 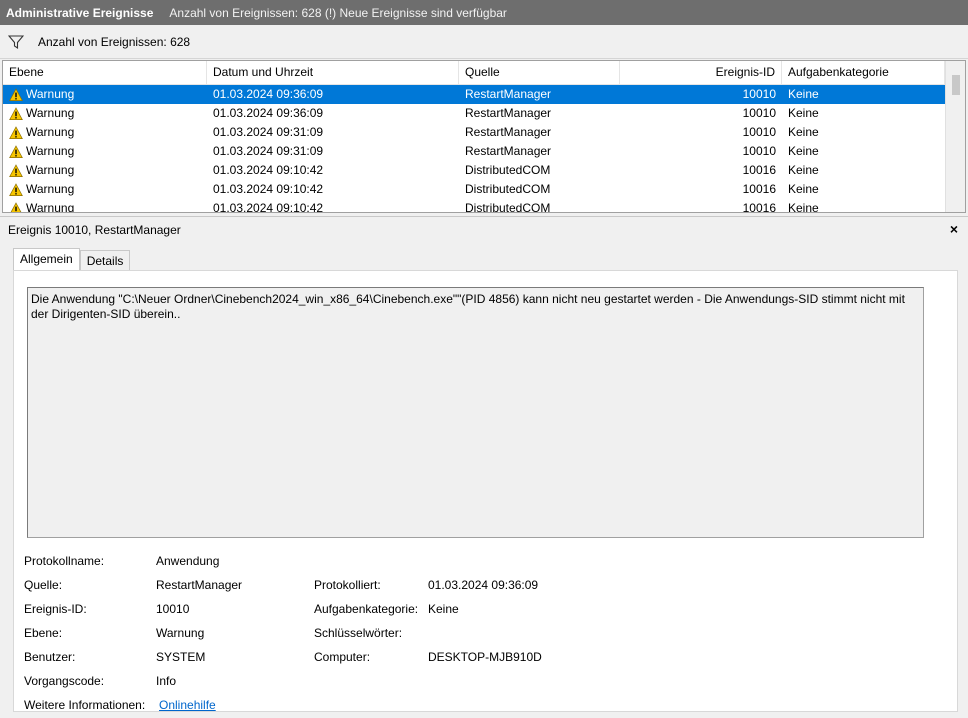 What do you see at coordinates (701, 73) in the screenshot?
I see `column-header-event-id: Ereignis-ID` at bounding box center [701, 73].